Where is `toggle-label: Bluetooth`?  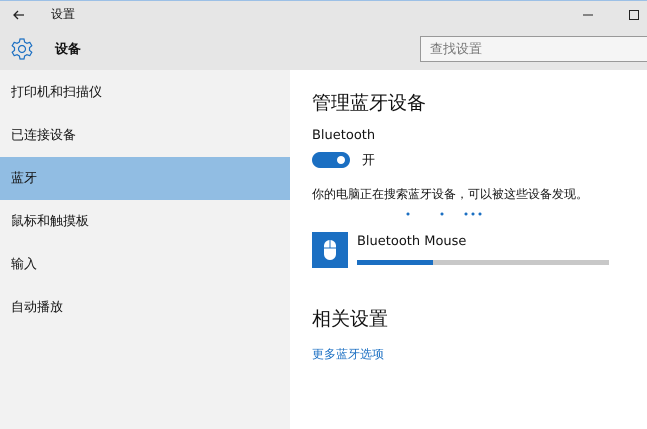
toggle-label: Bluetooth is located at coordinates (344, 135).